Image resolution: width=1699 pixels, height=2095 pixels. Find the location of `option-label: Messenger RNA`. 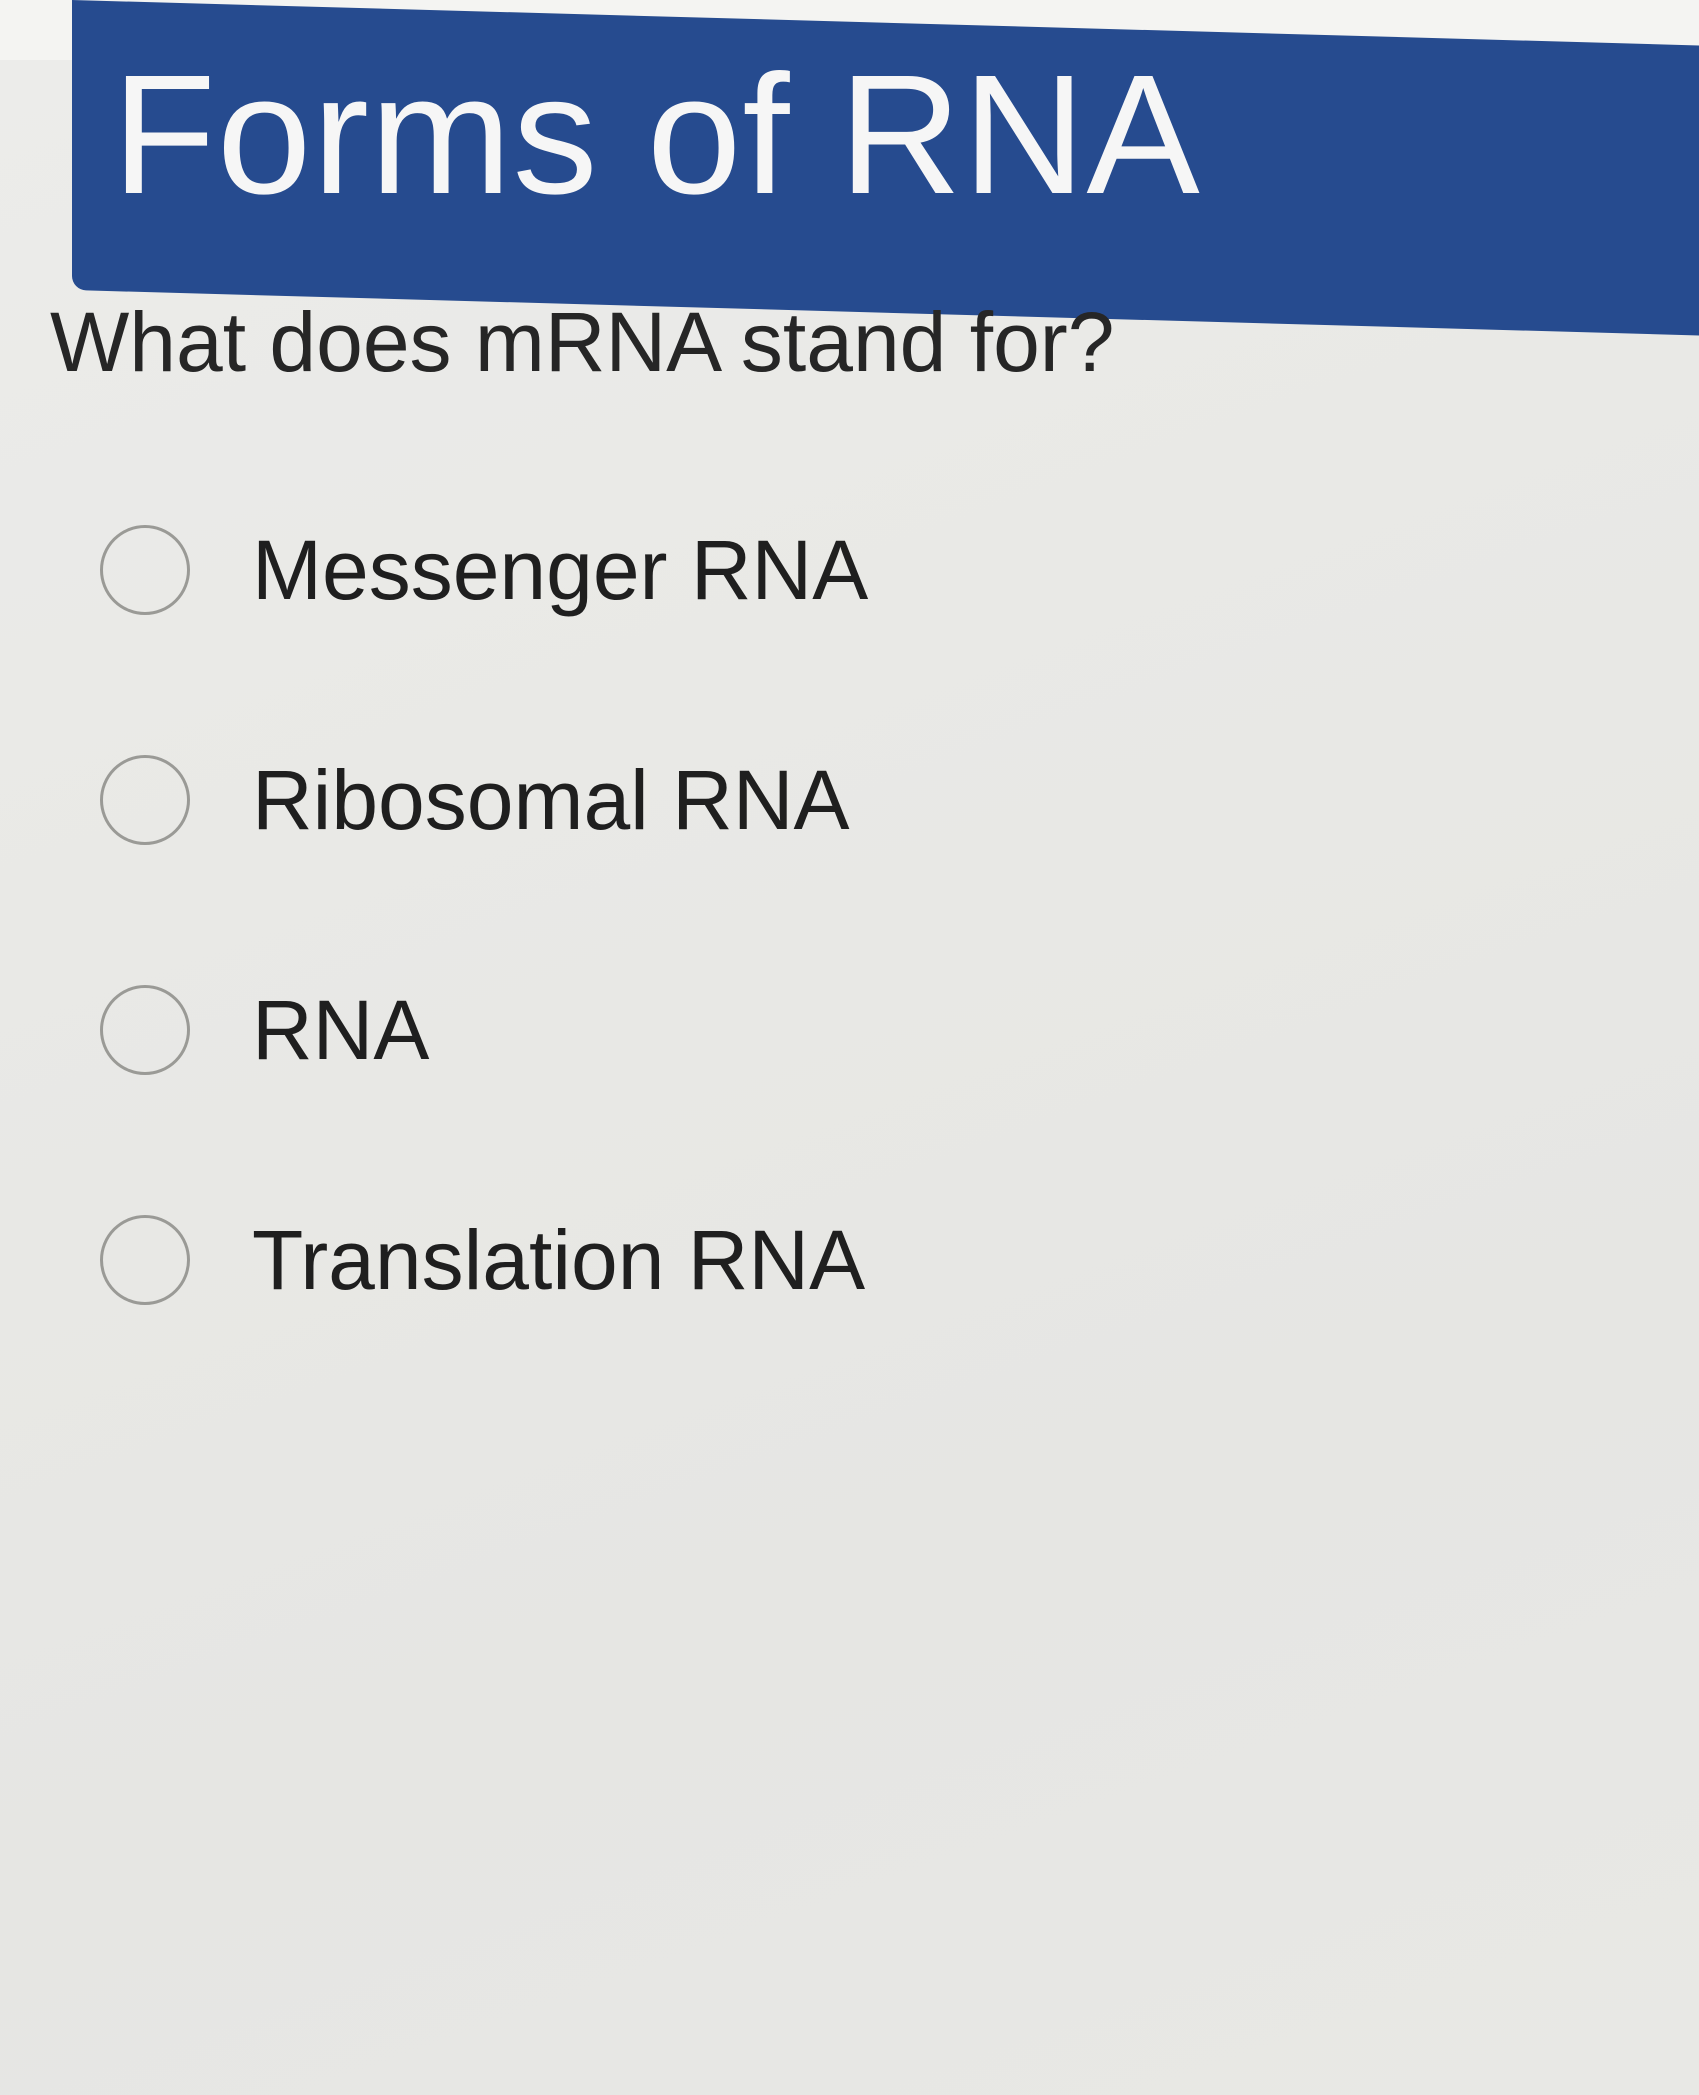

option-label: Messenger RNA is located at coordinates (560, 570).